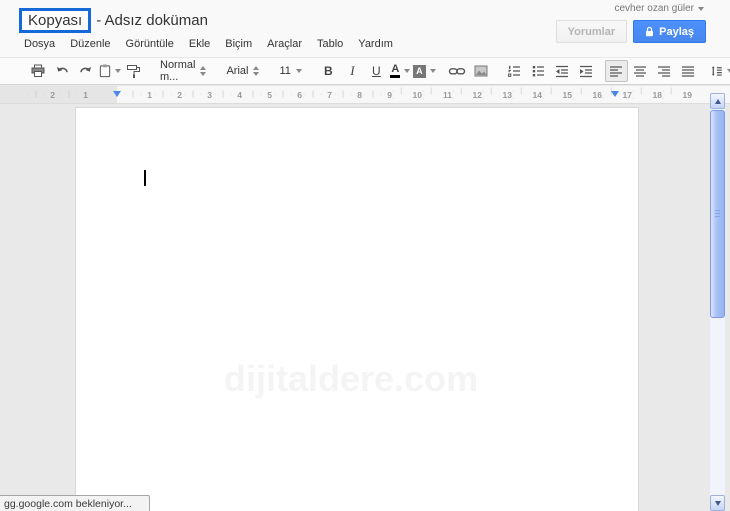  I want to click on share-button: Paylaş, so click(669, 31).